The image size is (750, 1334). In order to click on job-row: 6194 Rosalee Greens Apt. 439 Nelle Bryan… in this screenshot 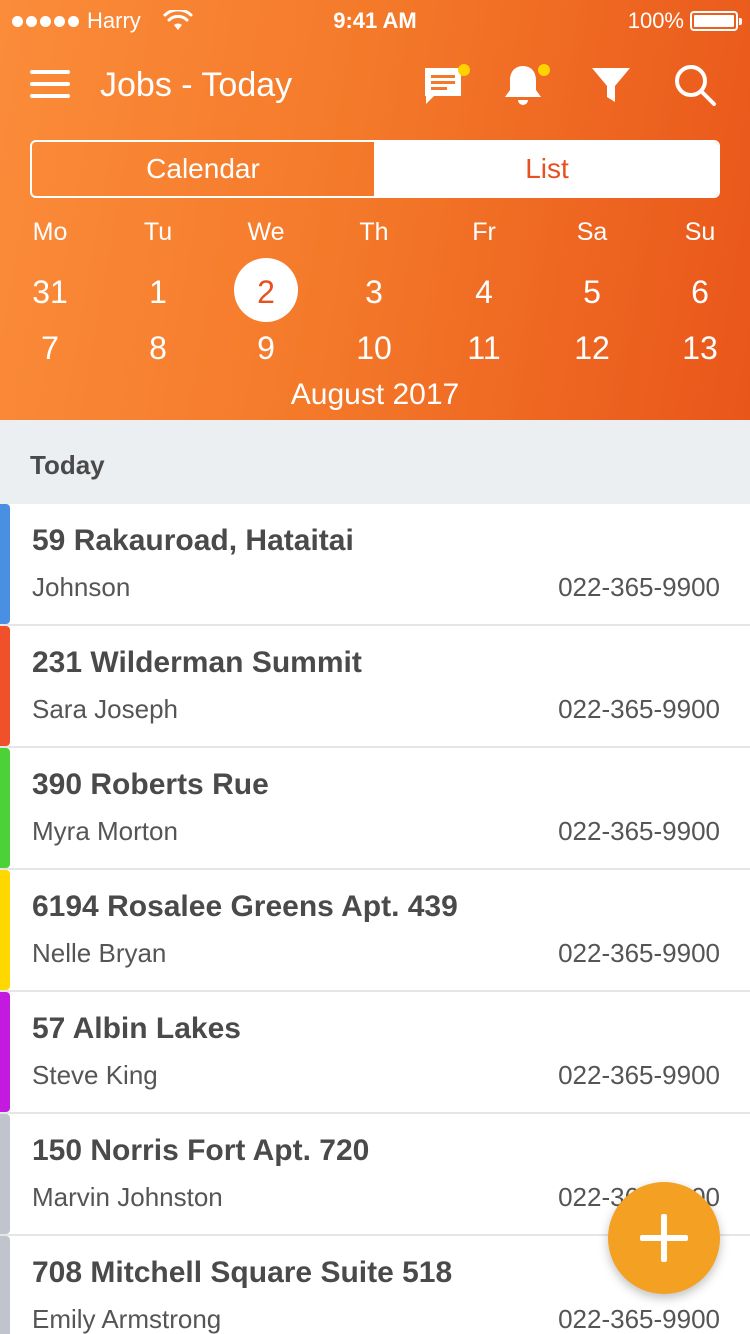, I will do `click(375, 931)`.